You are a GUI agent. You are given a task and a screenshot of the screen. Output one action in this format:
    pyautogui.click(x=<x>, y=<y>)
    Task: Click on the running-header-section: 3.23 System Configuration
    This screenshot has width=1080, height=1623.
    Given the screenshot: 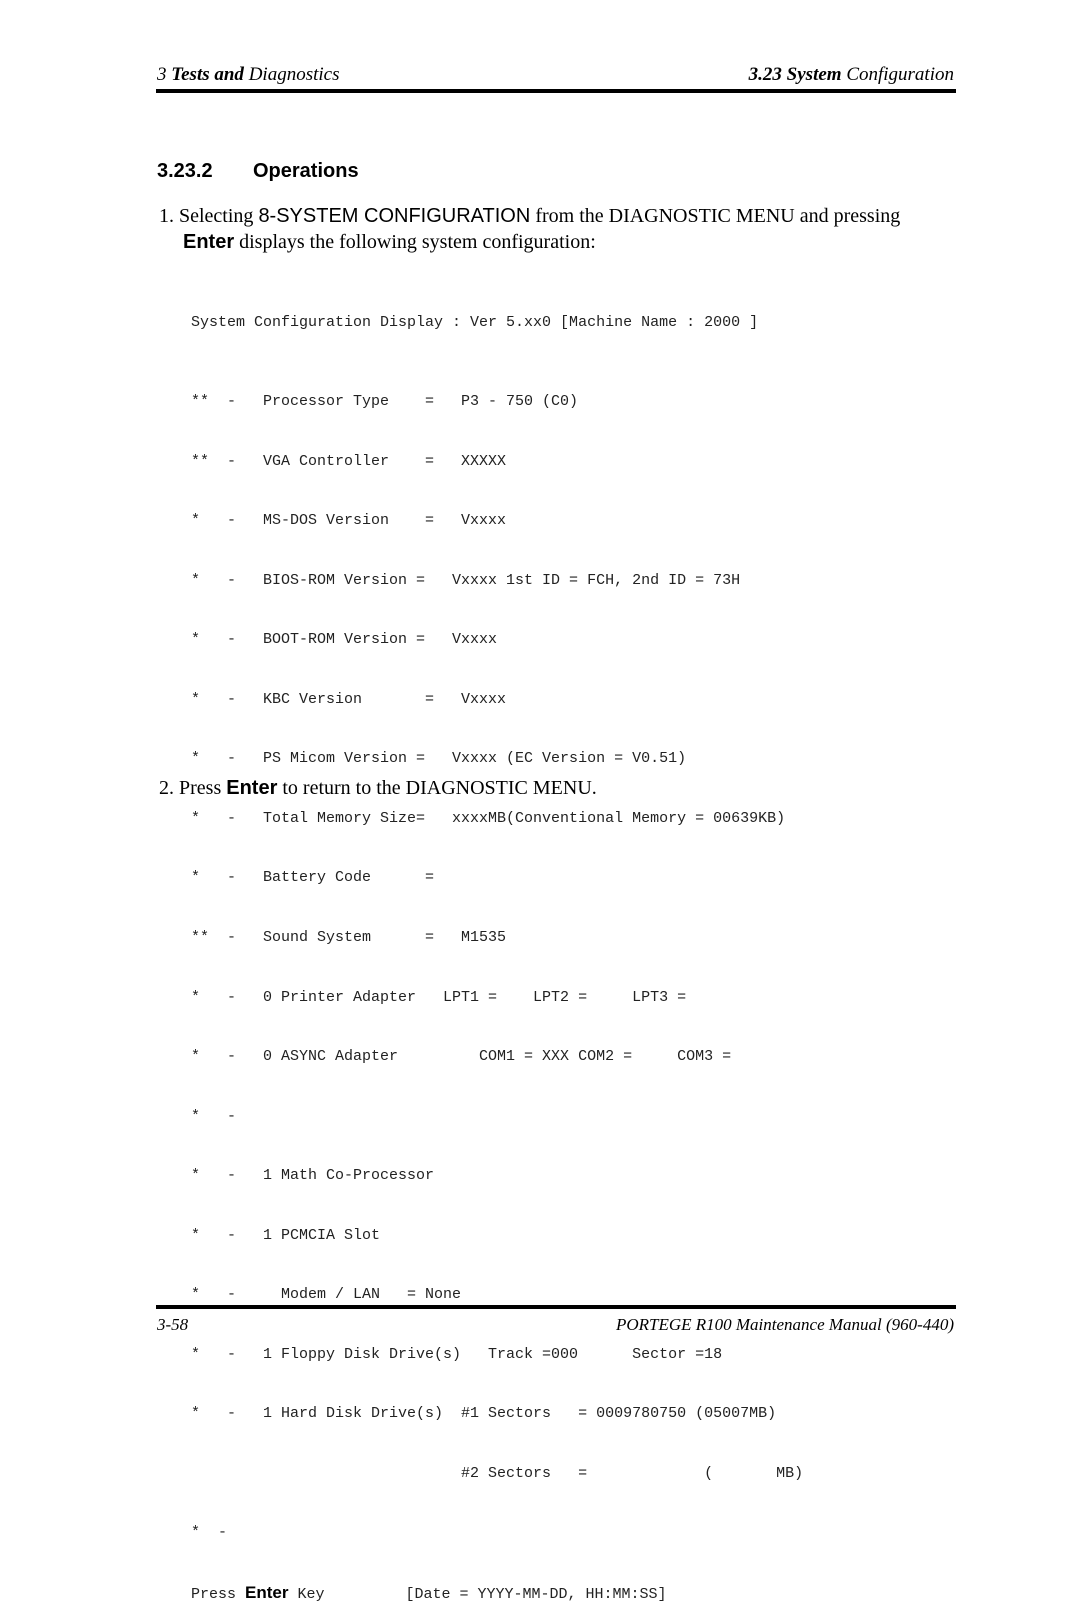 What is the action you would take?
    pyautogui.click(x=851, y=75)
    